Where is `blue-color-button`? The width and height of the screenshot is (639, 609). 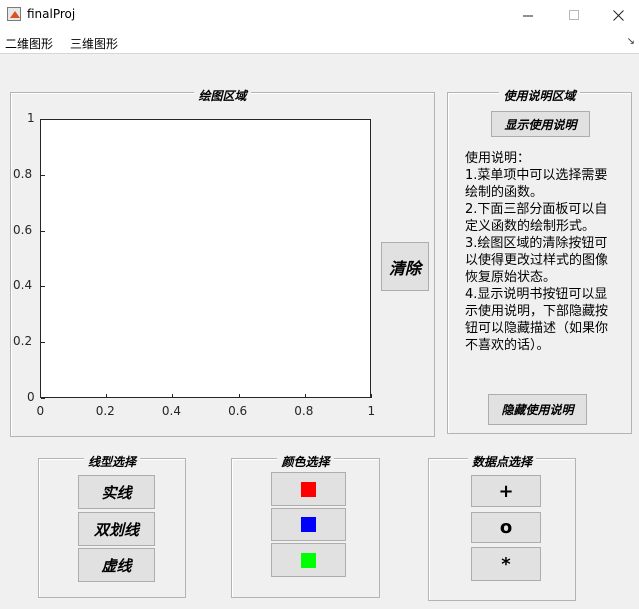 blue-color-button is located at coordinates (308, 524).